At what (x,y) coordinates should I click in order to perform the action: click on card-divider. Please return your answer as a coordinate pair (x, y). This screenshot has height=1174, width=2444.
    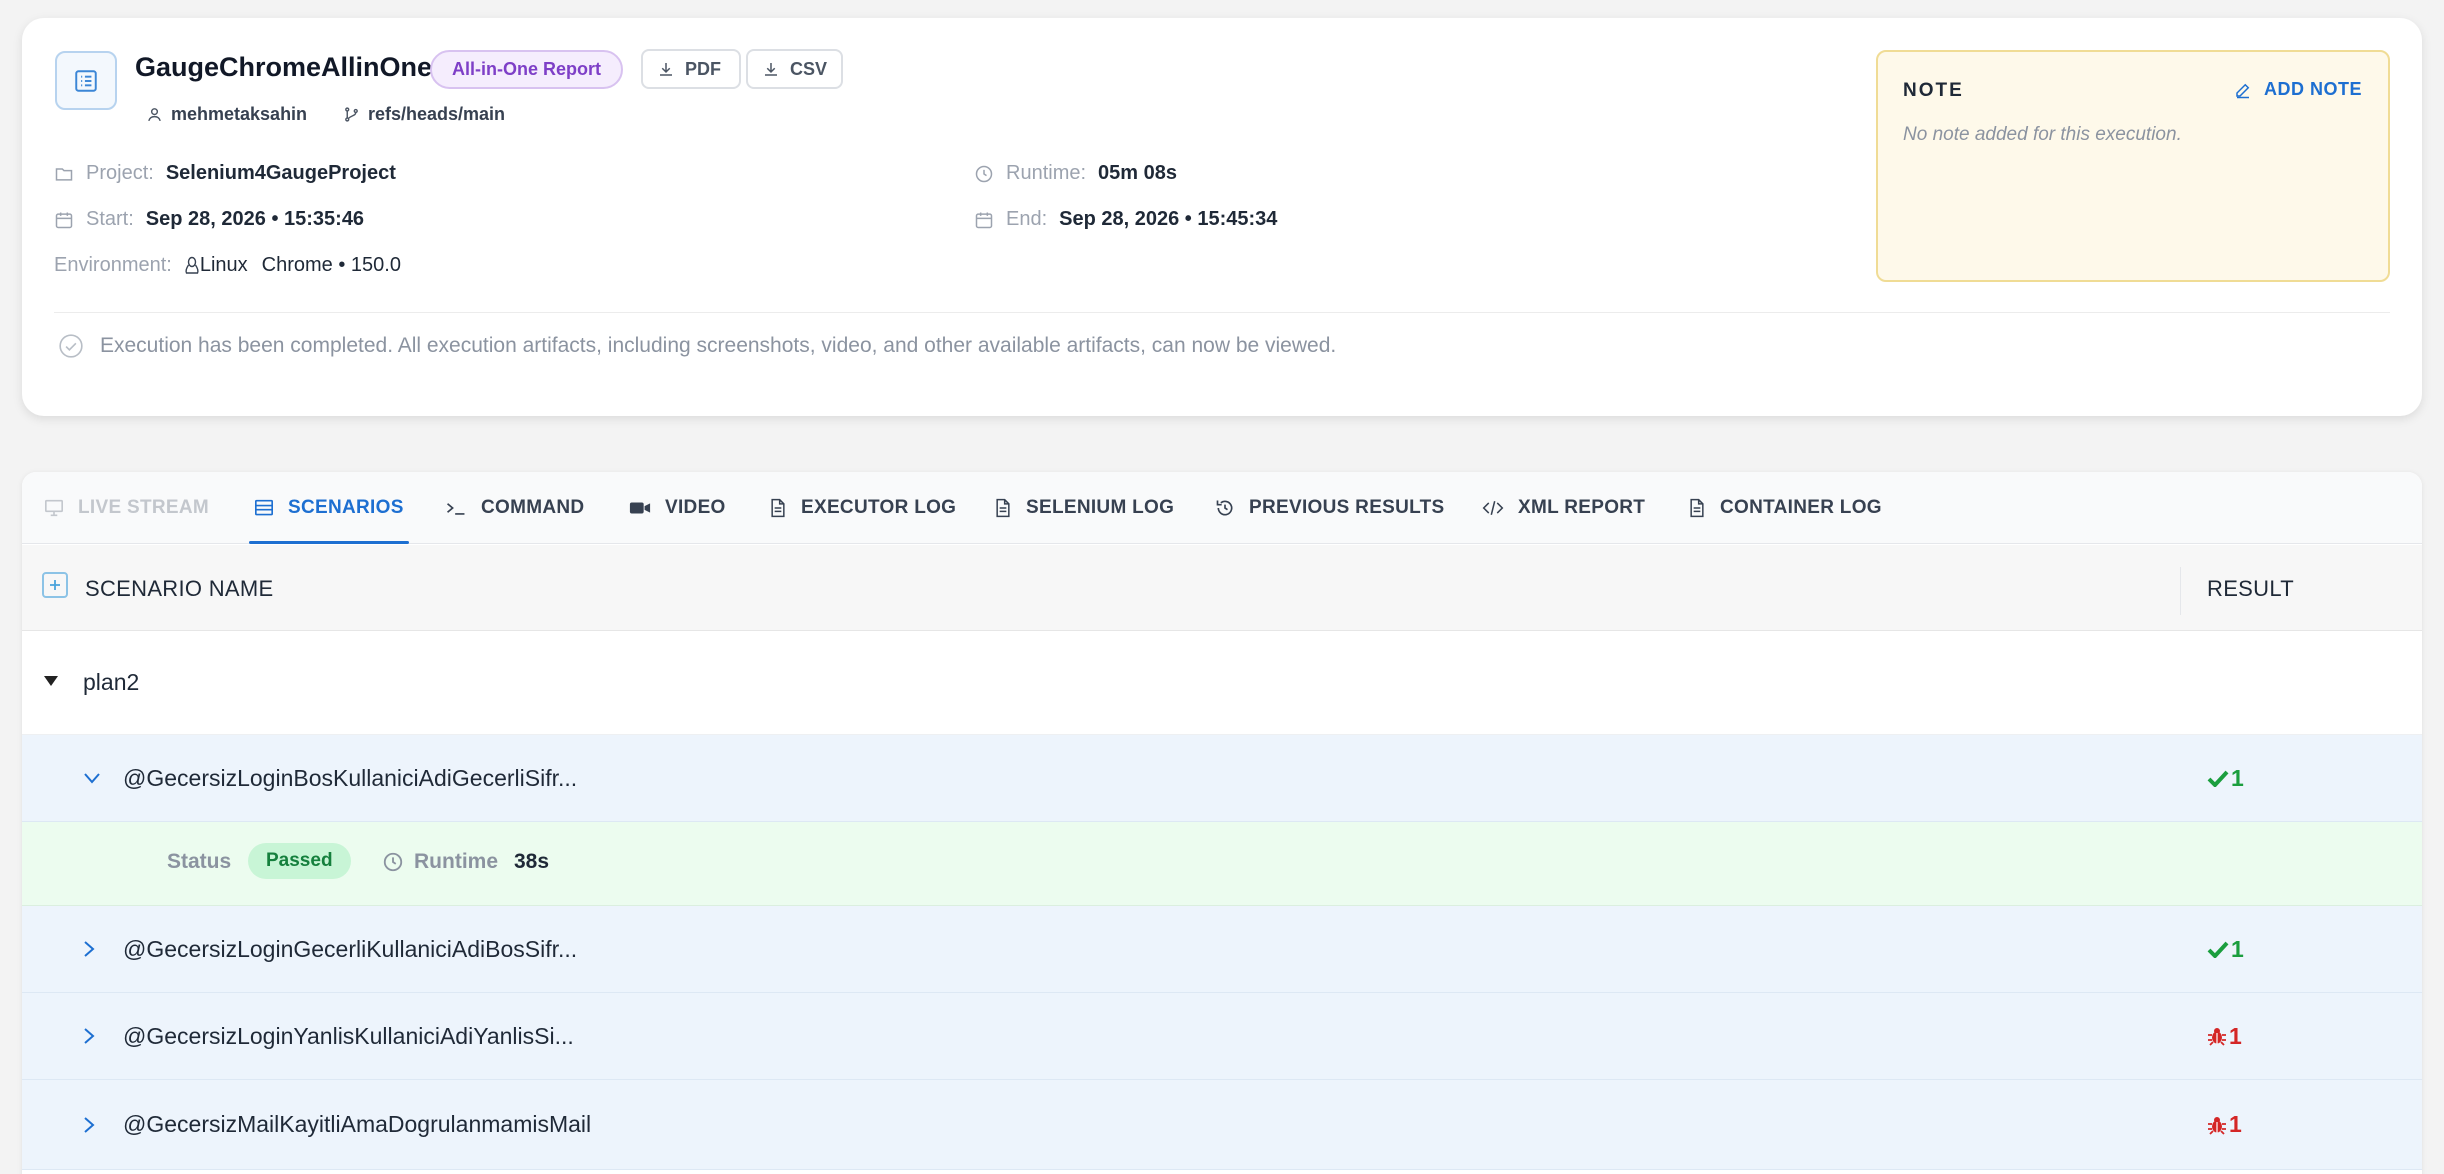
    Looking at the image, I should click on (1222, 312).